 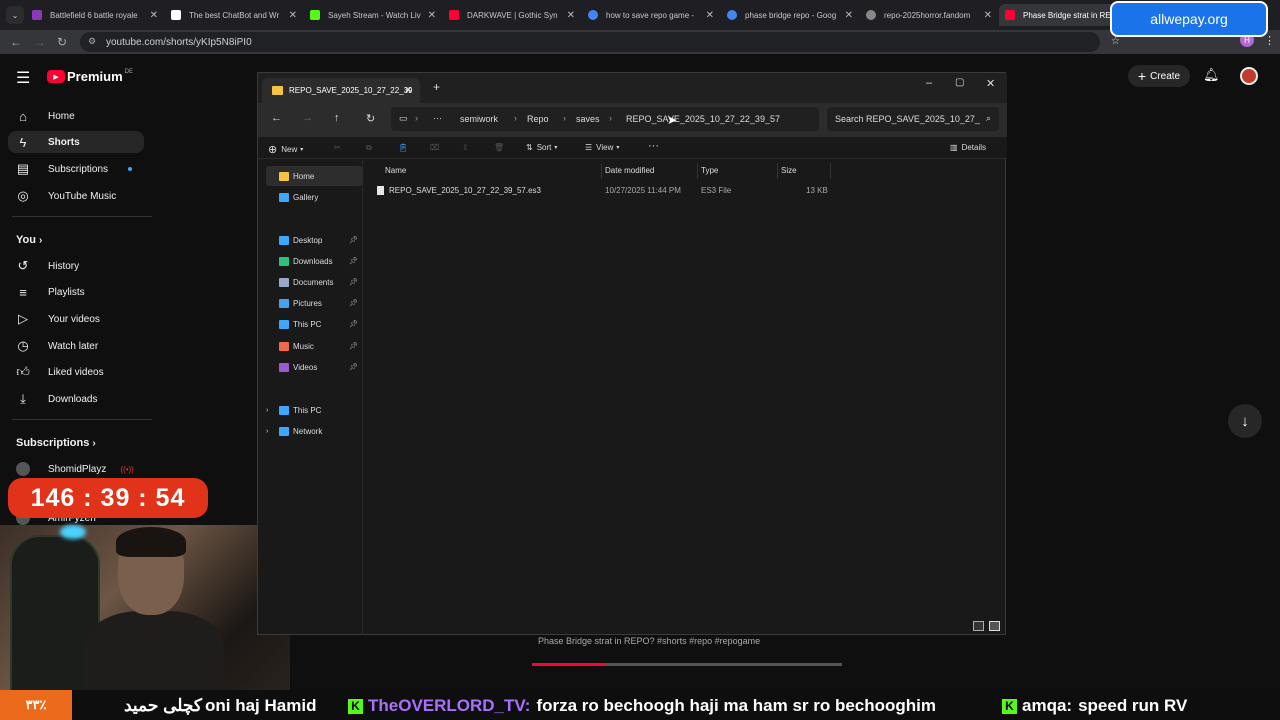 I want to click on copy-icon: ⧉, so click(x=369, y=148).